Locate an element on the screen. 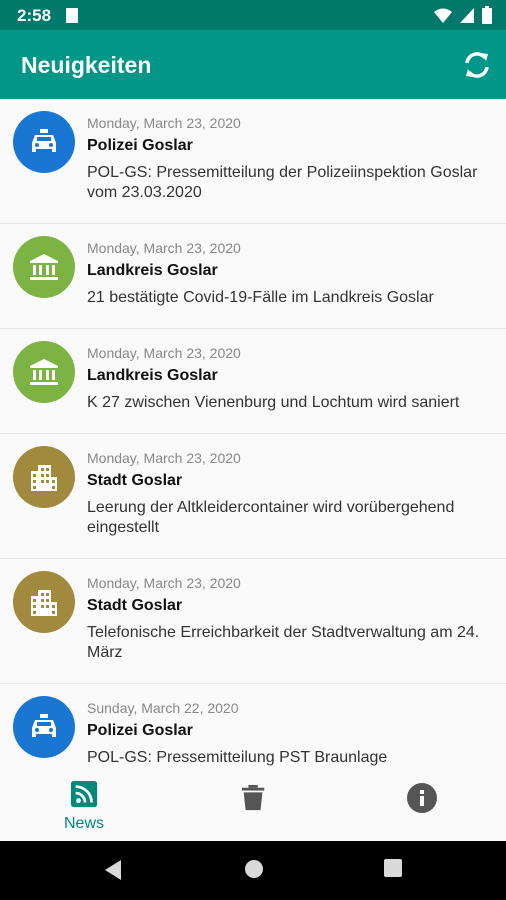 The width and height of the screenshot is (506, 900). system-nav-bar is located at coordinates (253, 870).